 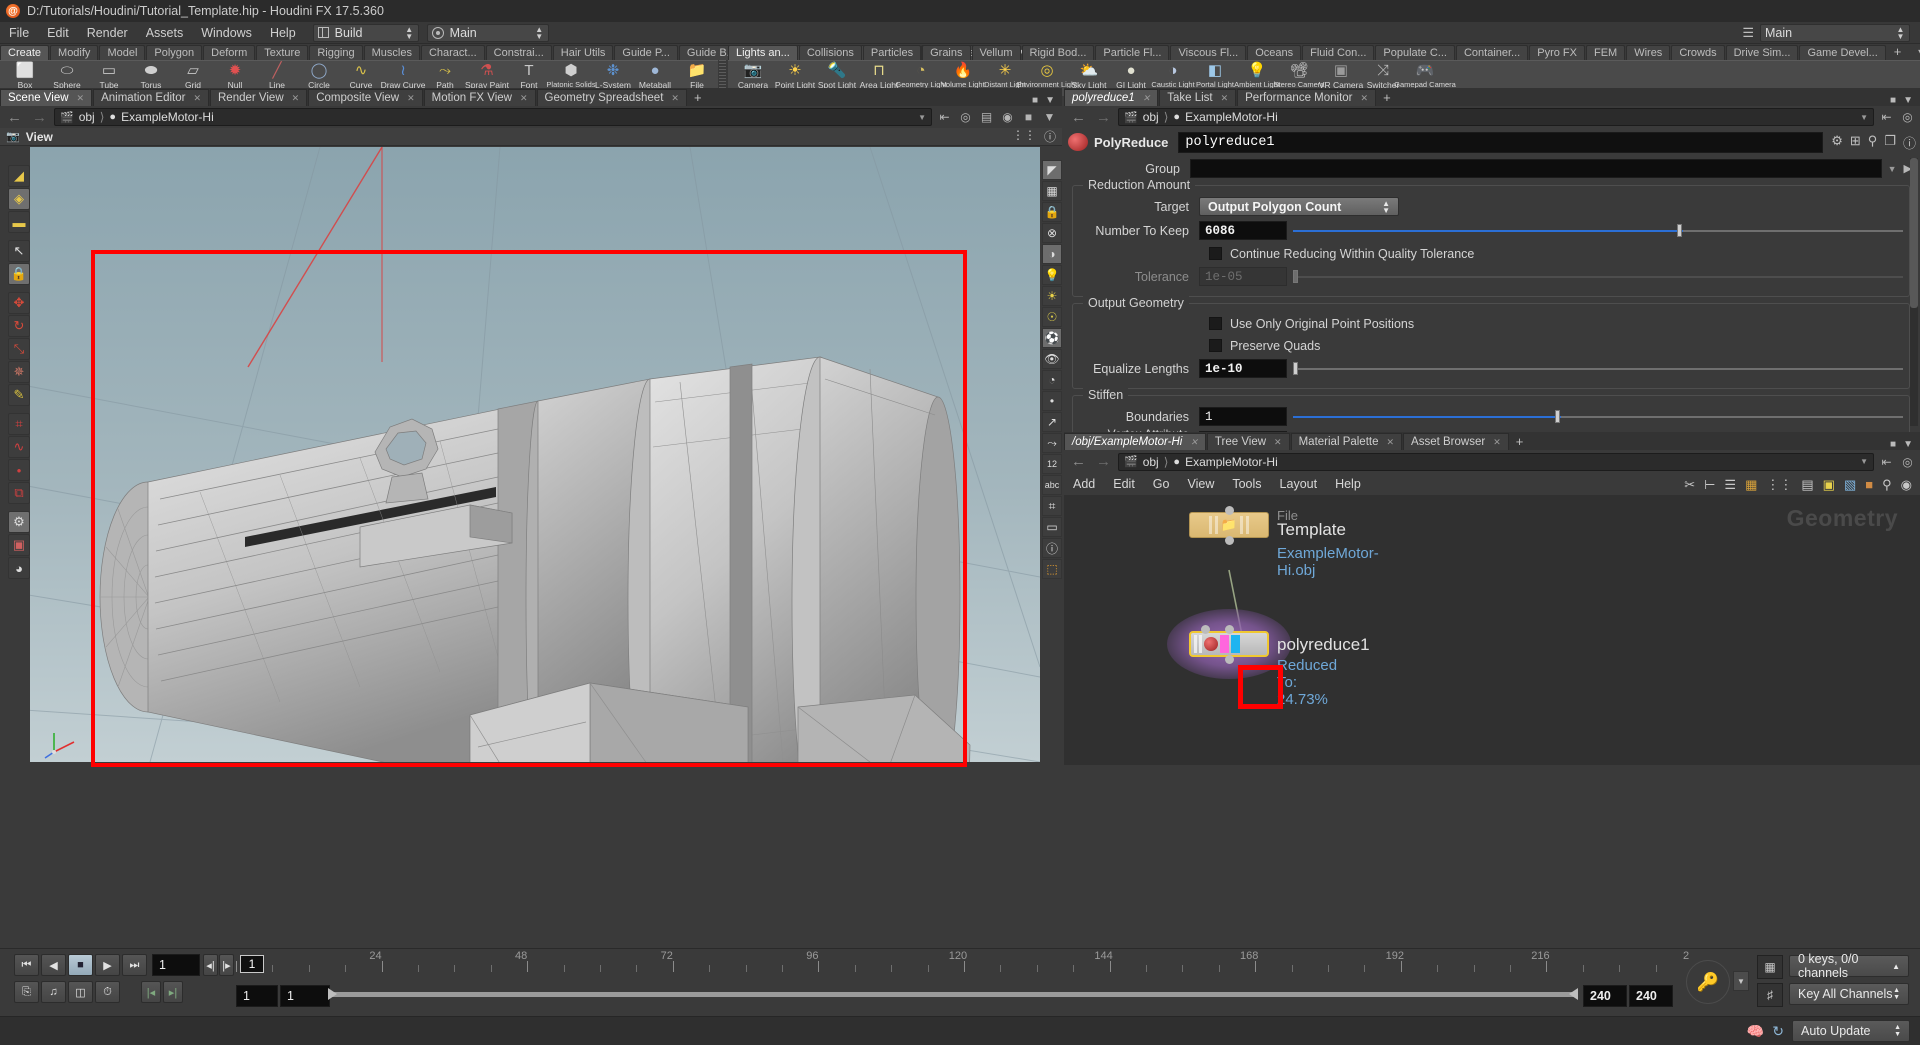 I want to click on node-template: 📁 File Template ExampleMotor-Hi.obj, so click(x=1284, y=542).